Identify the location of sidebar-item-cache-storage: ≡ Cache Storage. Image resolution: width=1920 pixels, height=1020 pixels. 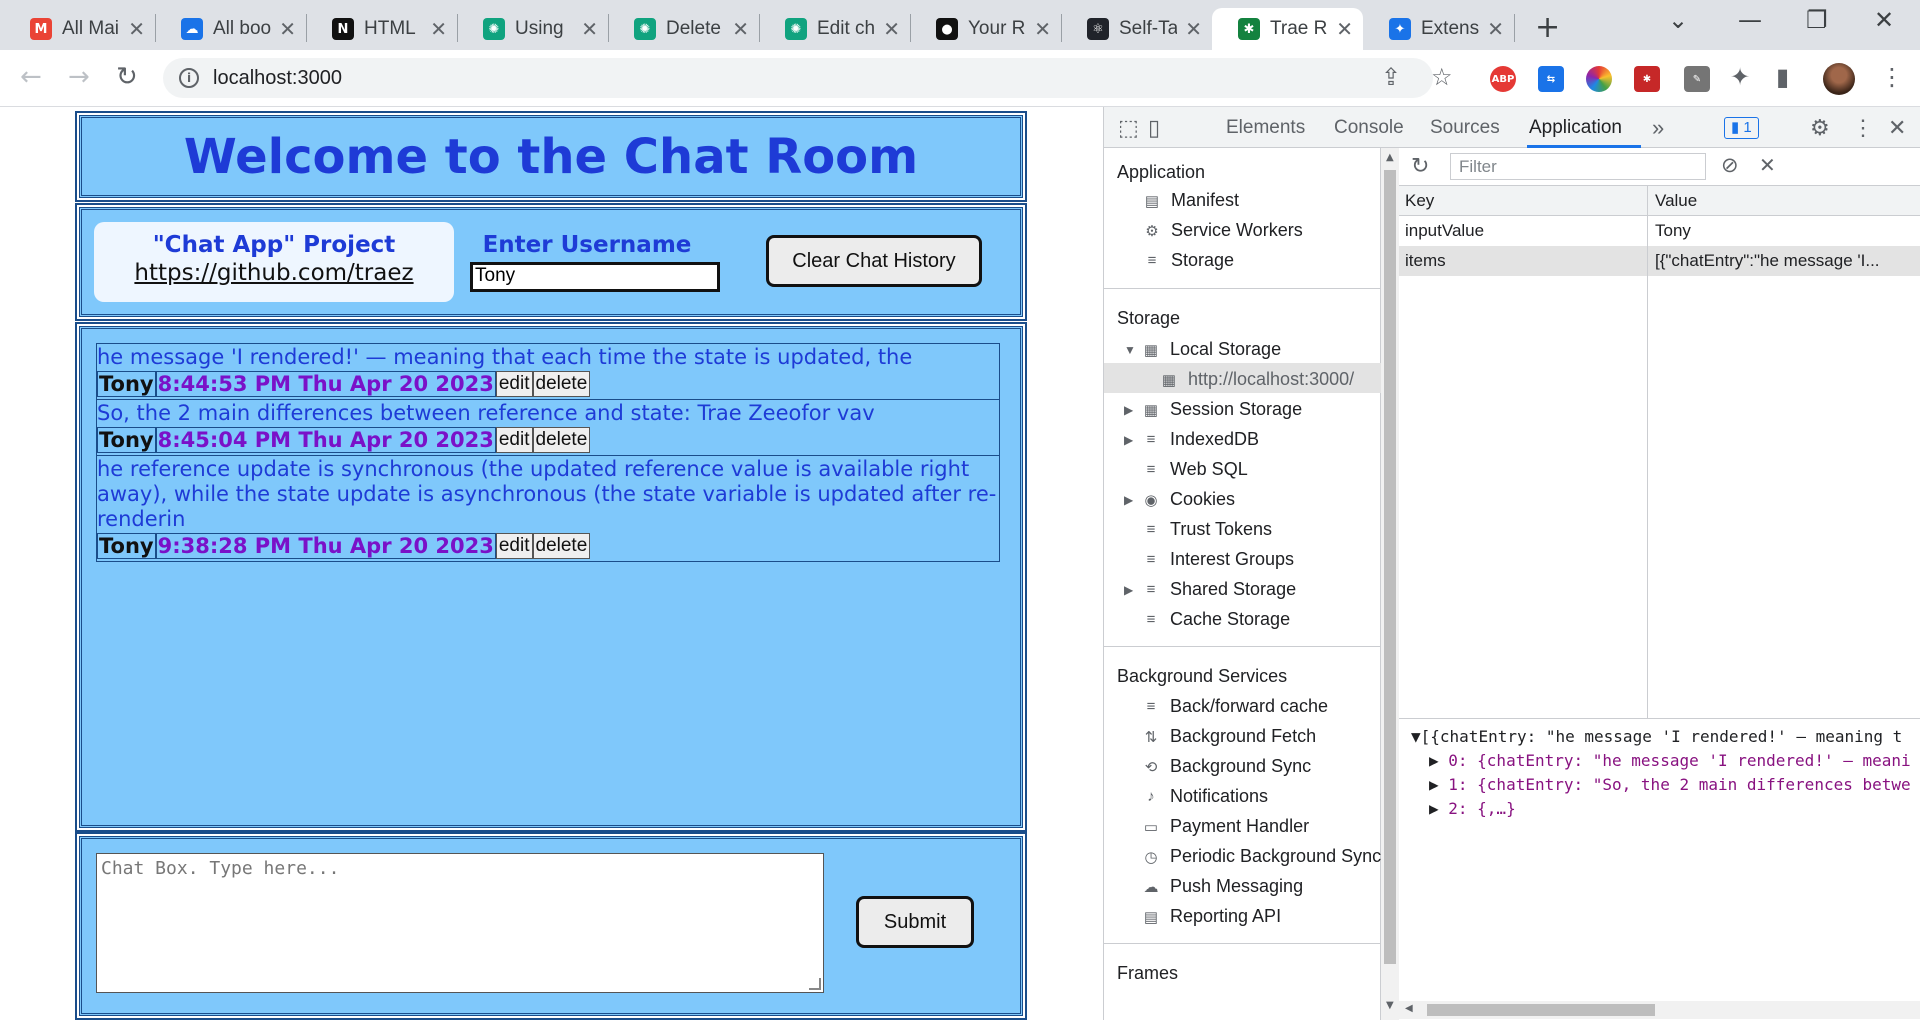
(1216, 619).